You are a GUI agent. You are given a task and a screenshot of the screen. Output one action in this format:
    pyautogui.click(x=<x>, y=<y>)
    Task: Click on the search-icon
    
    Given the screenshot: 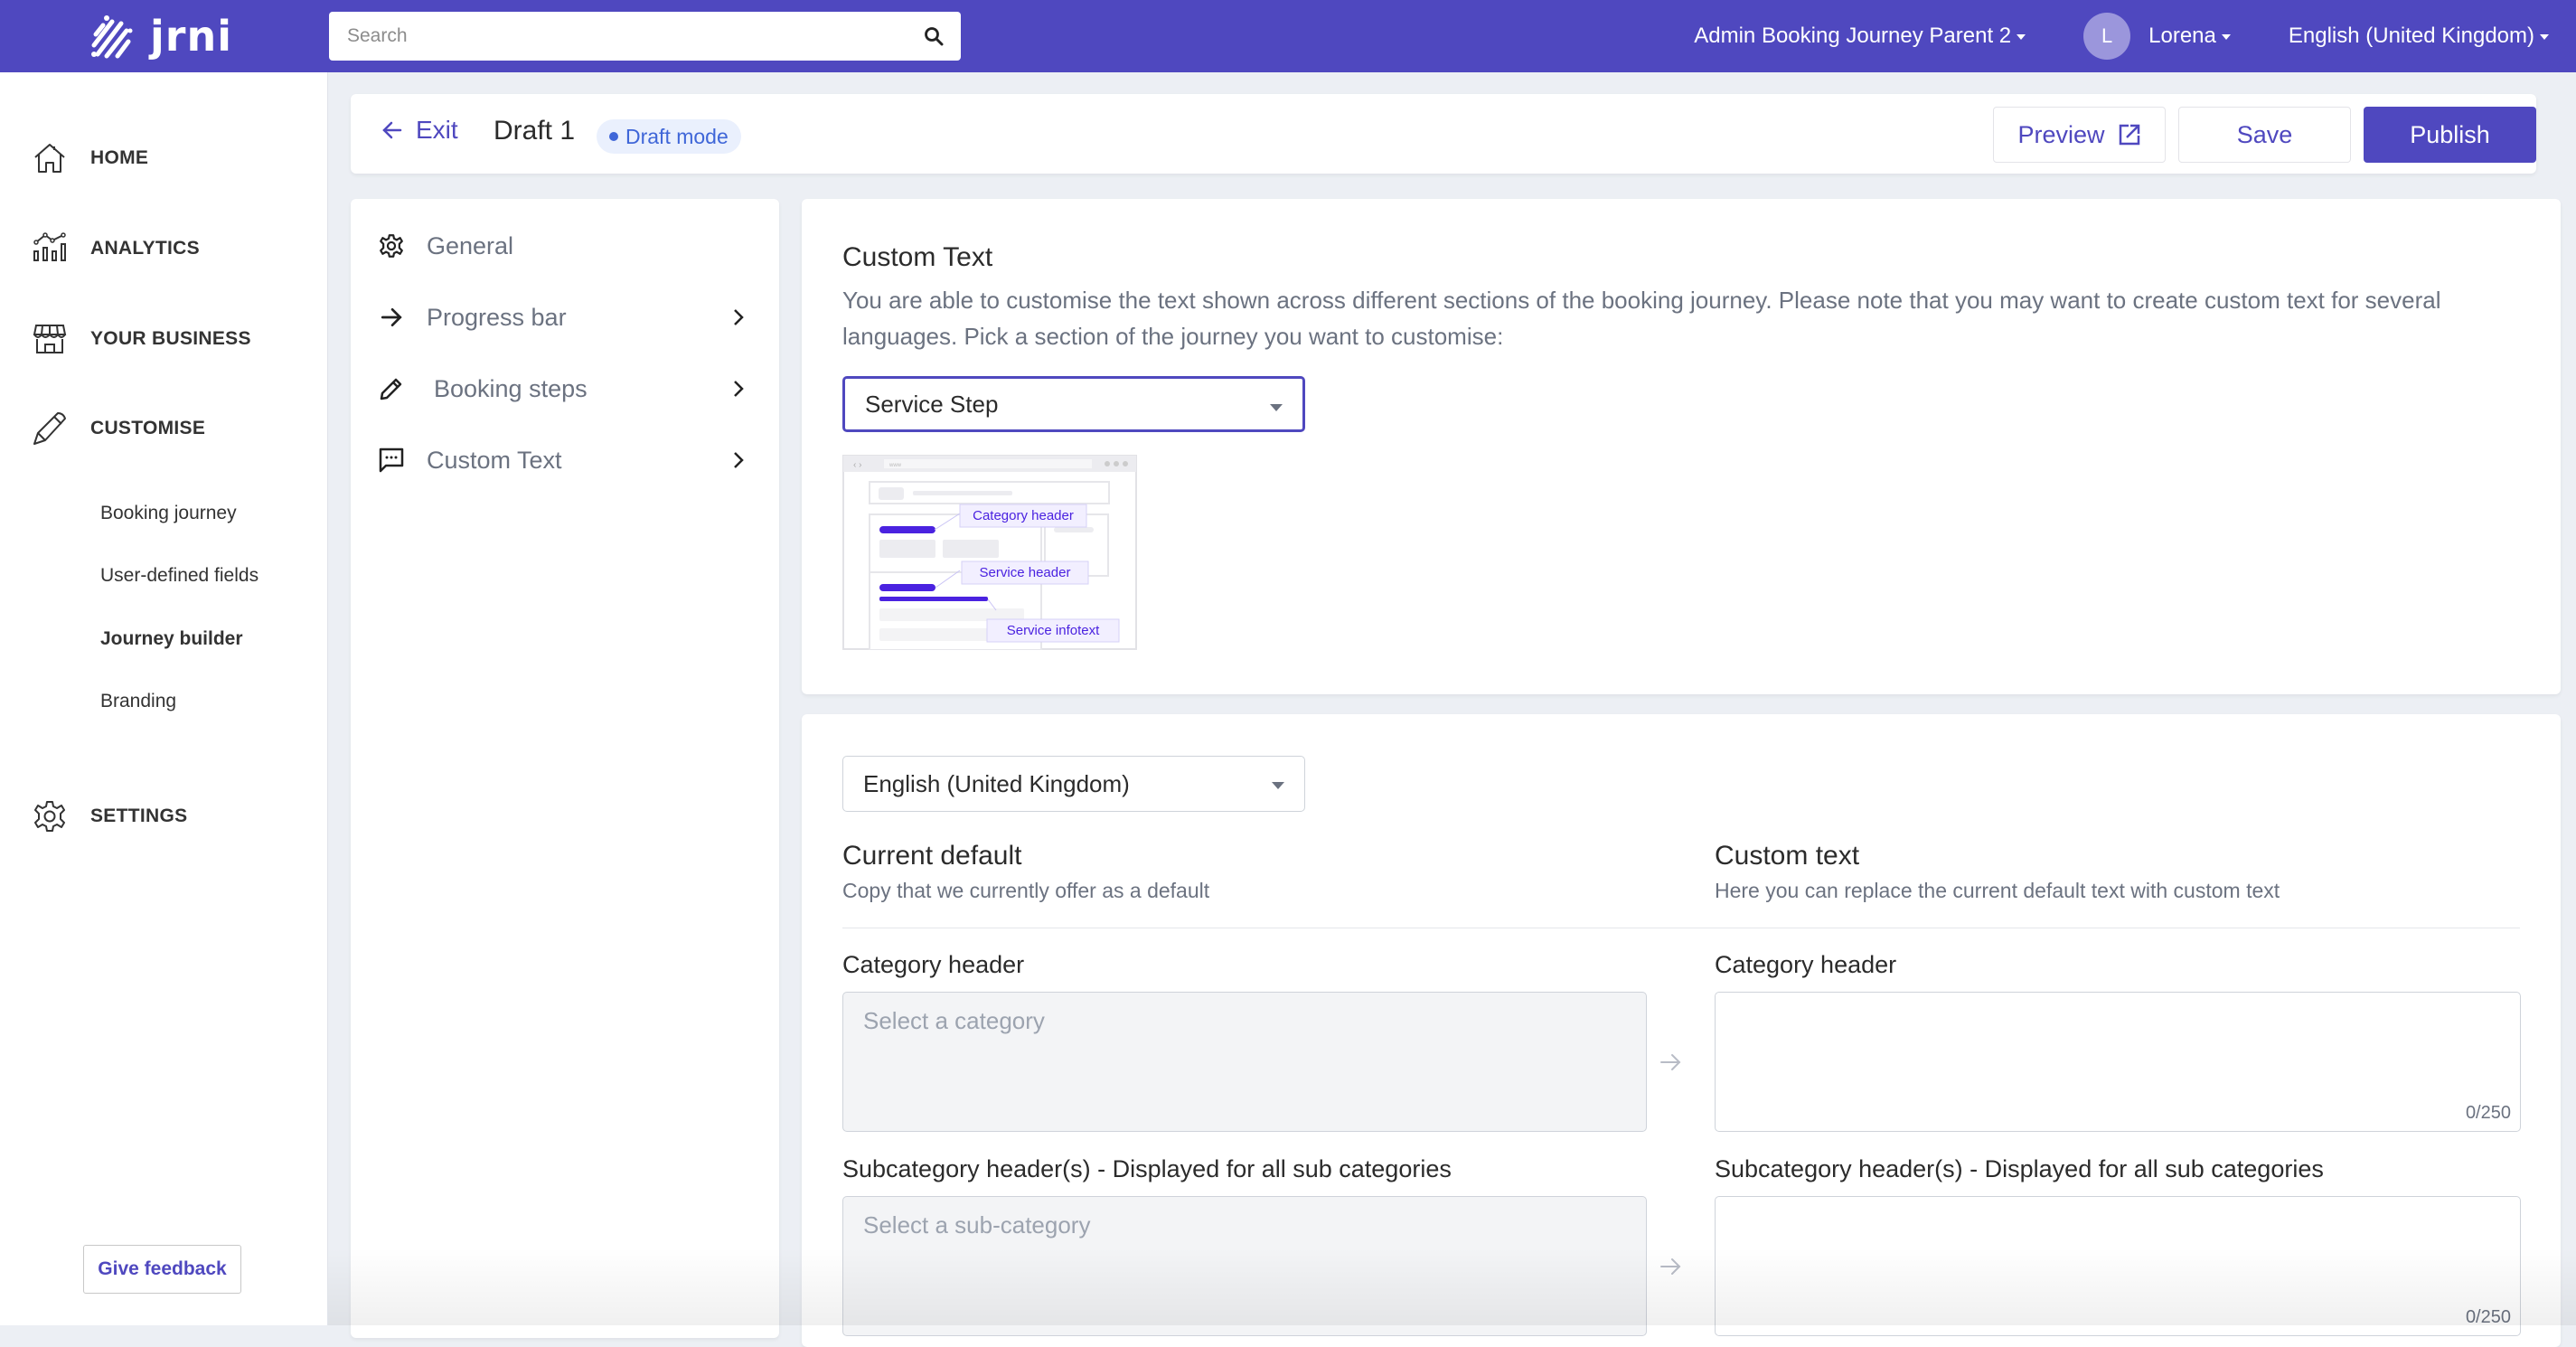 What is the action you would take?
    pyautogui.click(x=935, y=36)
    